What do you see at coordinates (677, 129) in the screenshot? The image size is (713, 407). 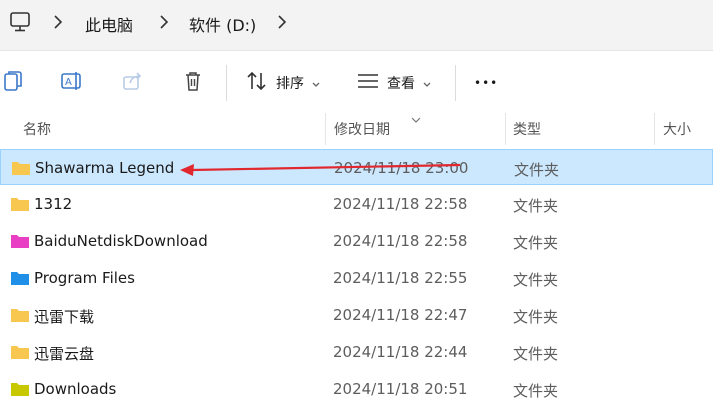 I see `column-size: 大小` at bounding box center [677, 129].